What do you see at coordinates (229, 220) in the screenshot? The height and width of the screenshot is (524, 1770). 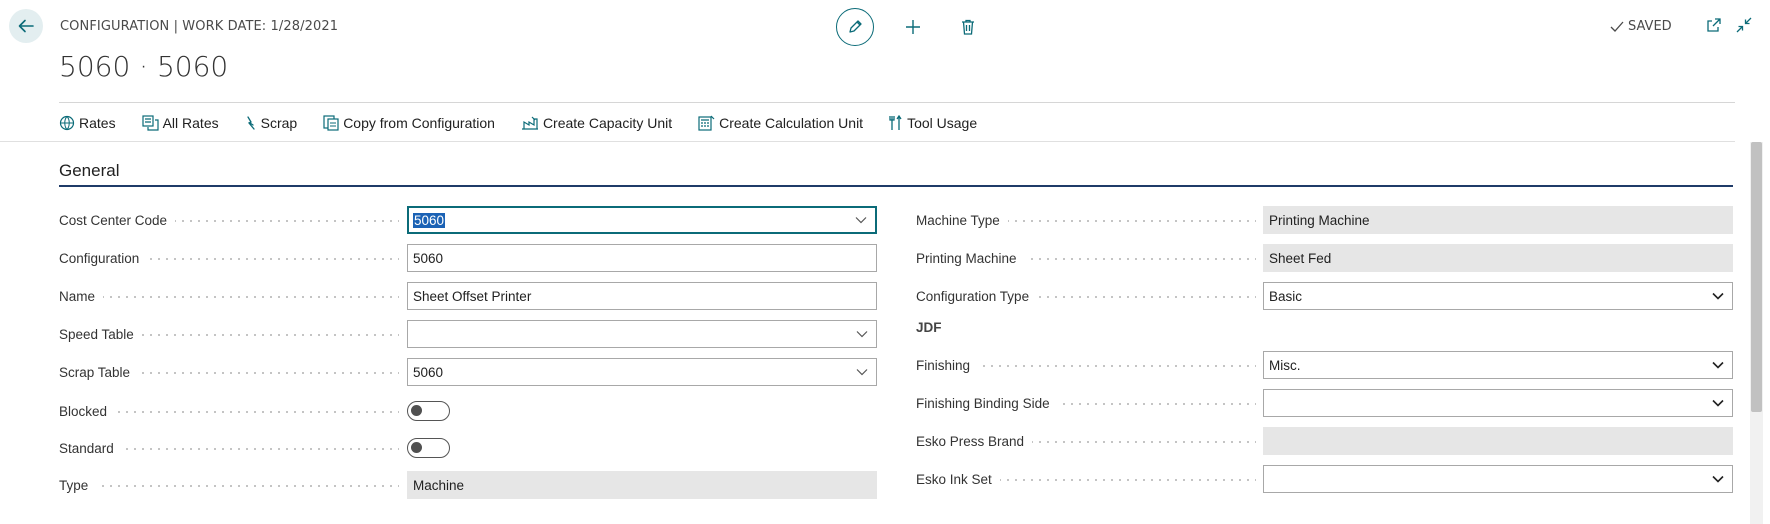 I see `cost-center-code-field-label: Cost Center Code` at bounding box center [229, 220].